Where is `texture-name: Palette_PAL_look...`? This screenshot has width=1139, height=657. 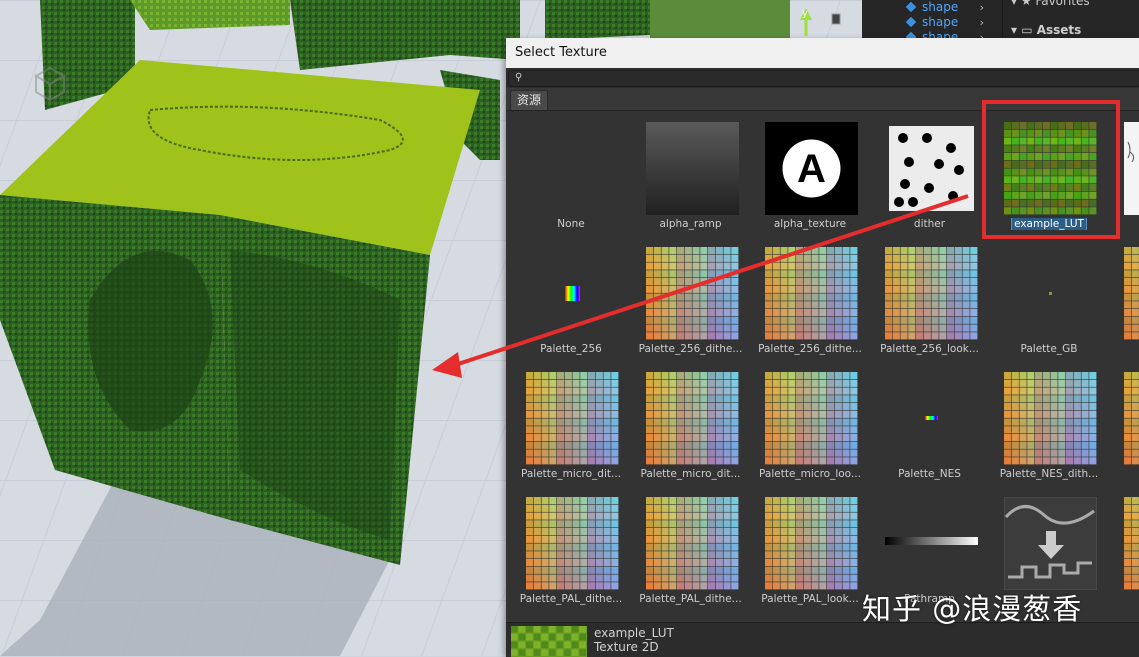
texture-name: Palette_PAL_look... is located at coordinates (809, 599).